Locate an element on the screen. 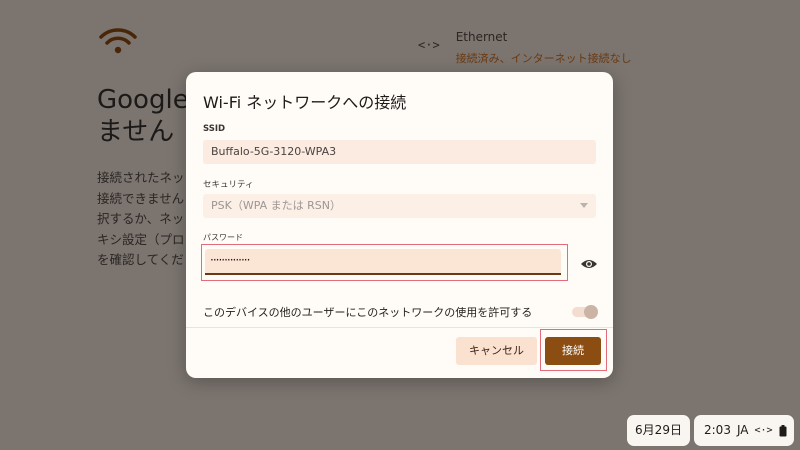 This screenshot has height=450, width=800. ssid-label: SSID is located at coordinates (214, 129).